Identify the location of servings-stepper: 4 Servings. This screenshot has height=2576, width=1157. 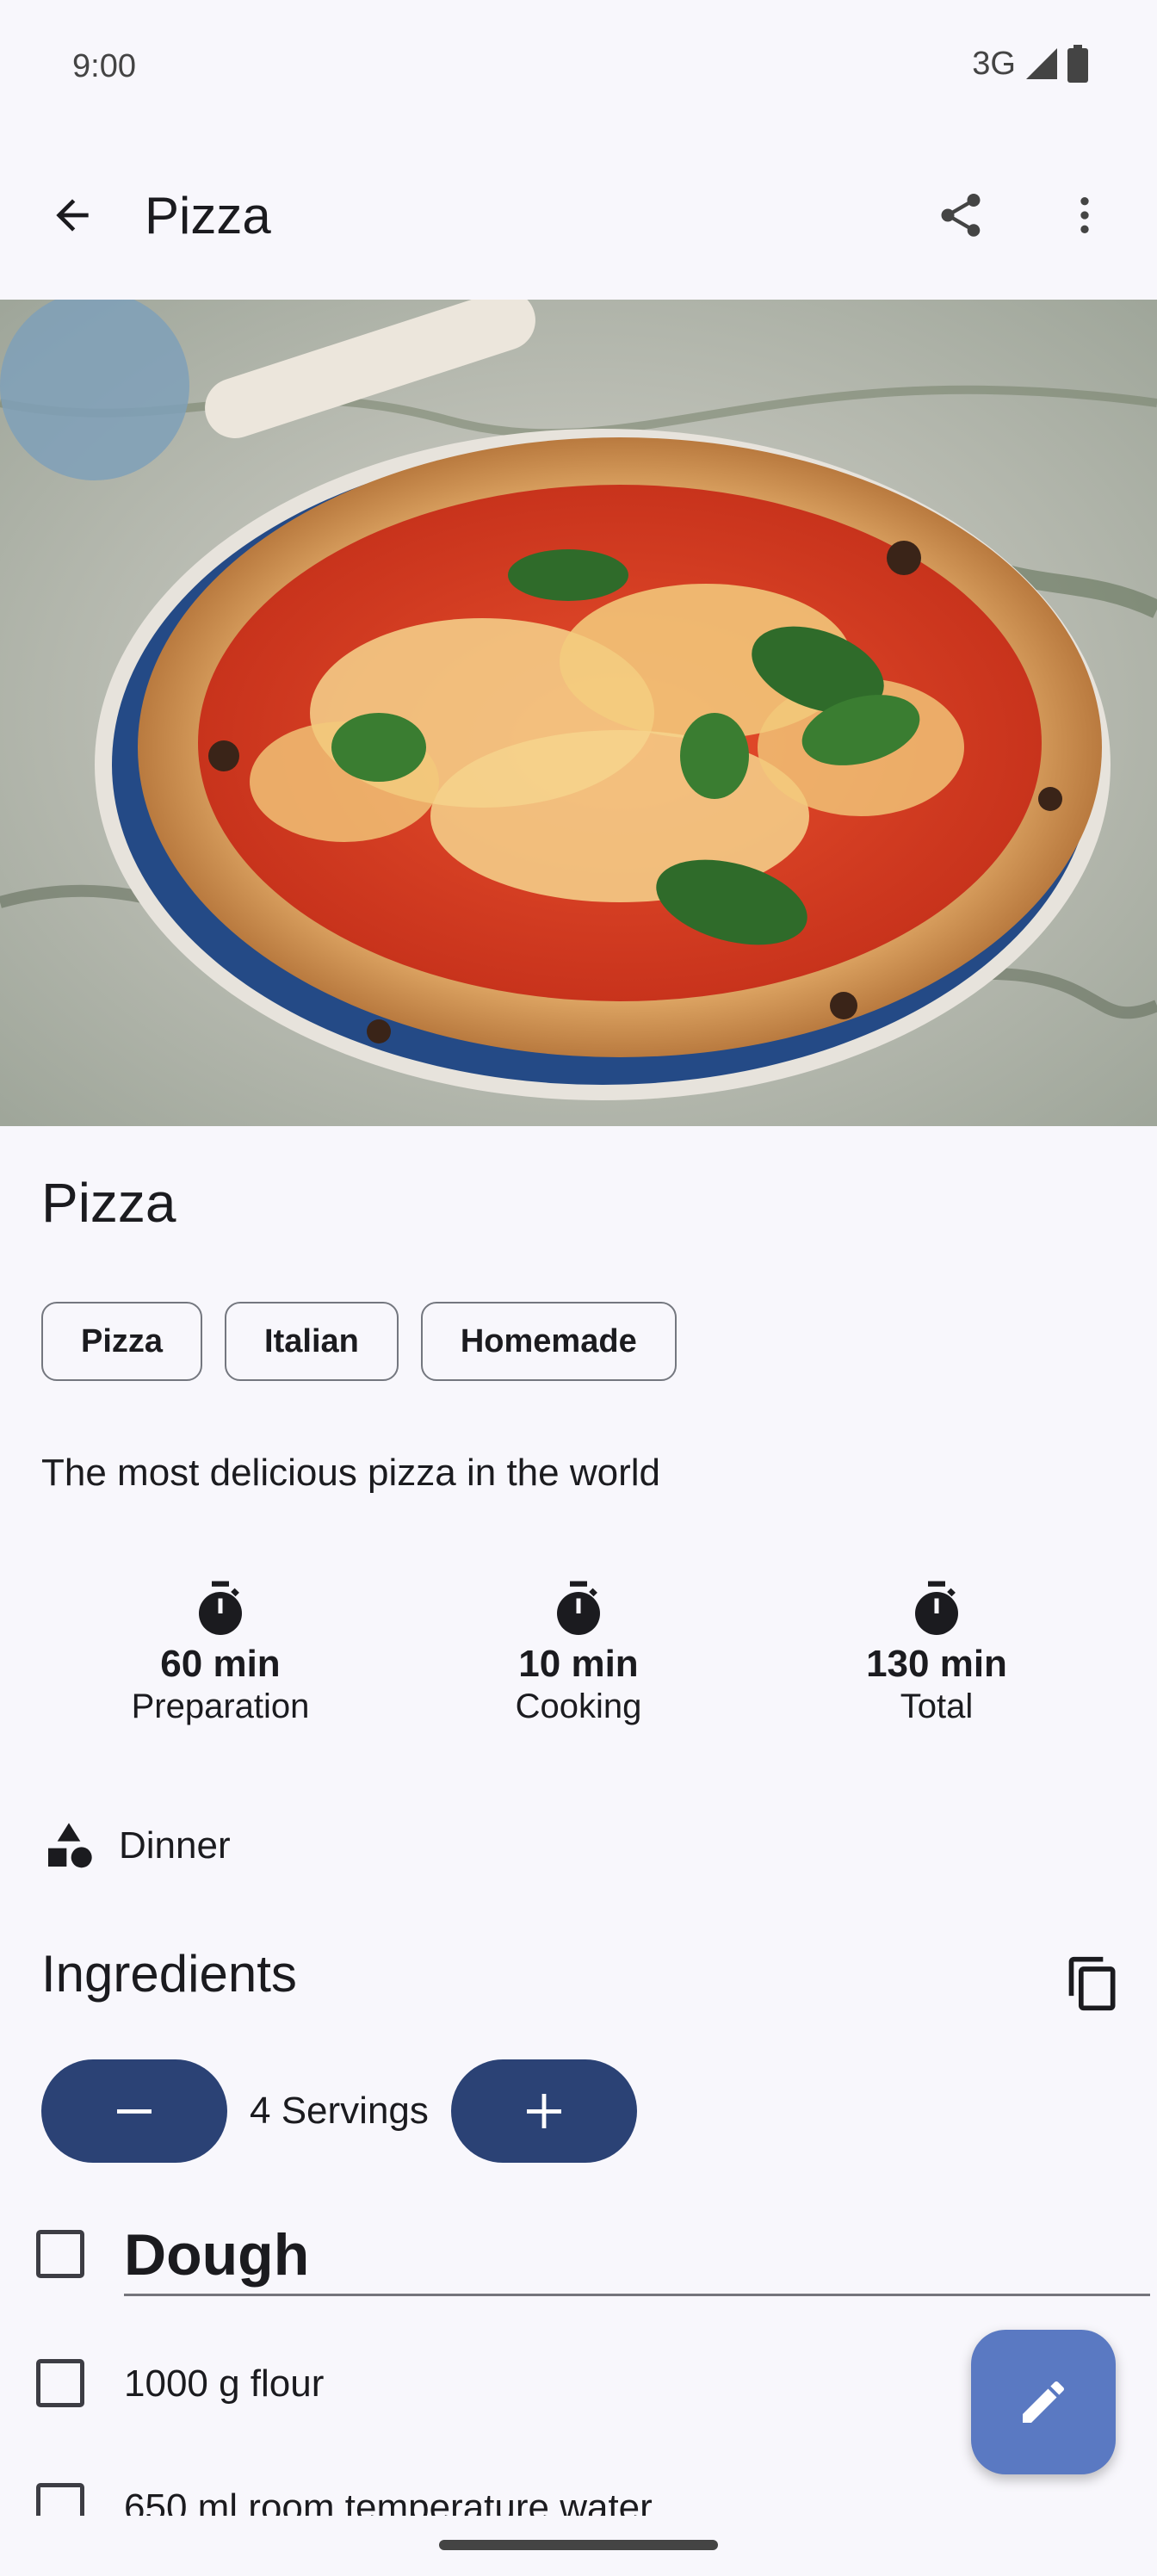
(339, 2111).